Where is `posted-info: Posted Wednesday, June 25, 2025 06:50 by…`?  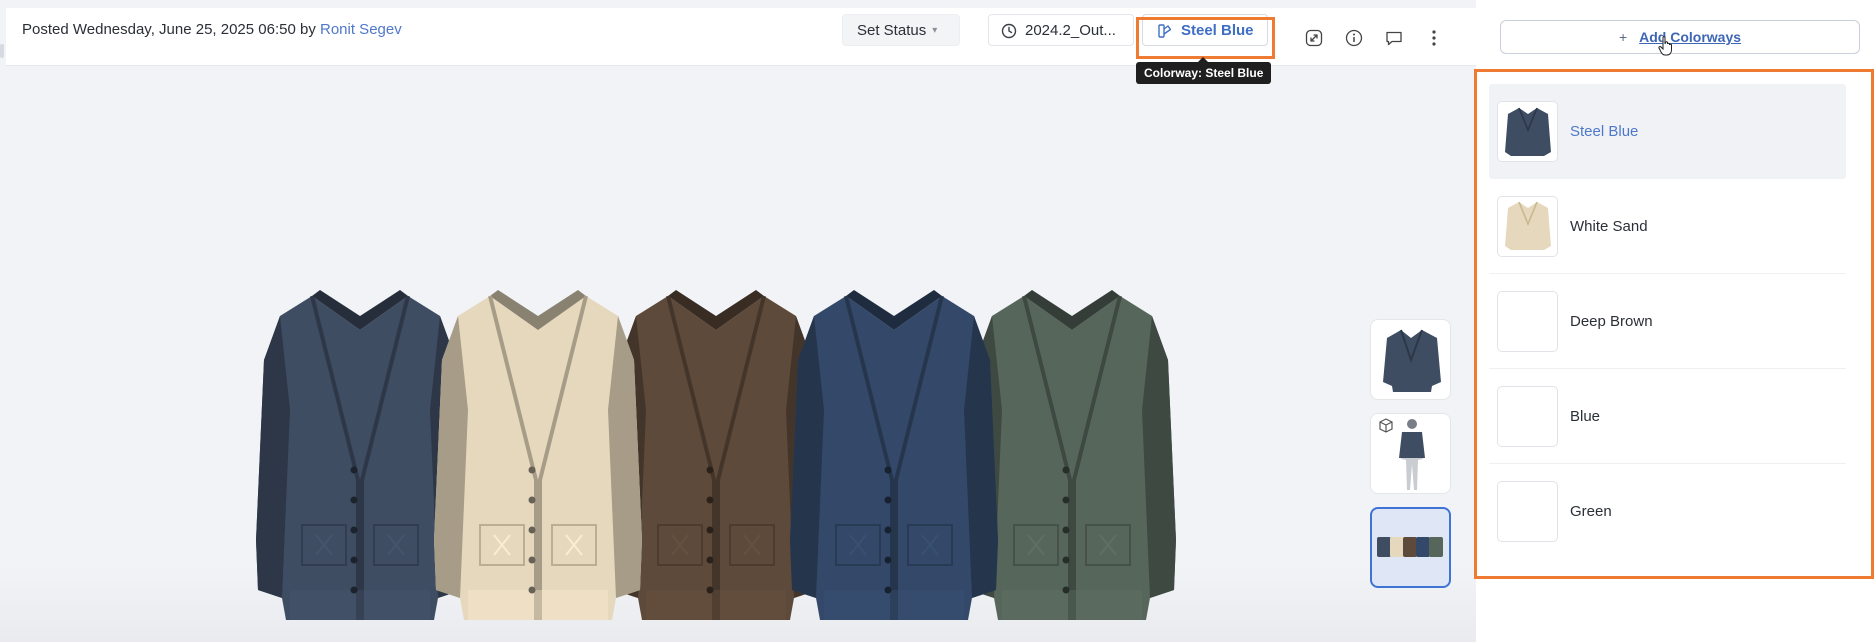 posted-info: Posted Wednesday, June 25, 2025 06:50 by… is located at coordinates (212, 29).